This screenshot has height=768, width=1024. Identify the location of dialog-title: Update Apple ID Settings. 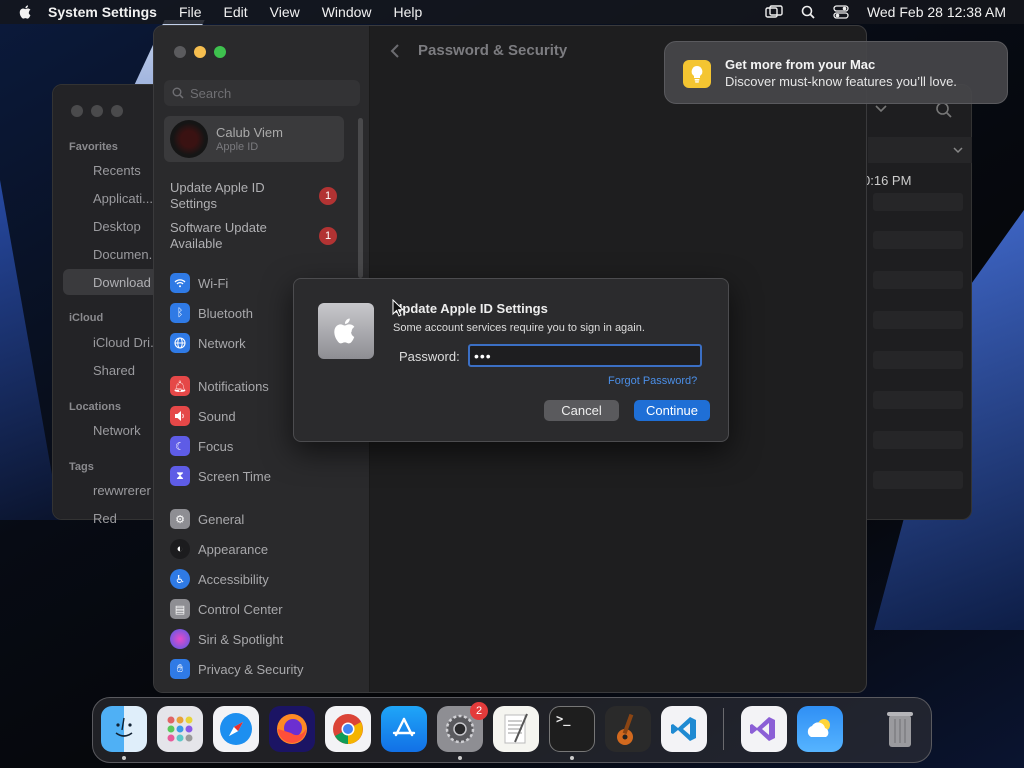
(470, 308).